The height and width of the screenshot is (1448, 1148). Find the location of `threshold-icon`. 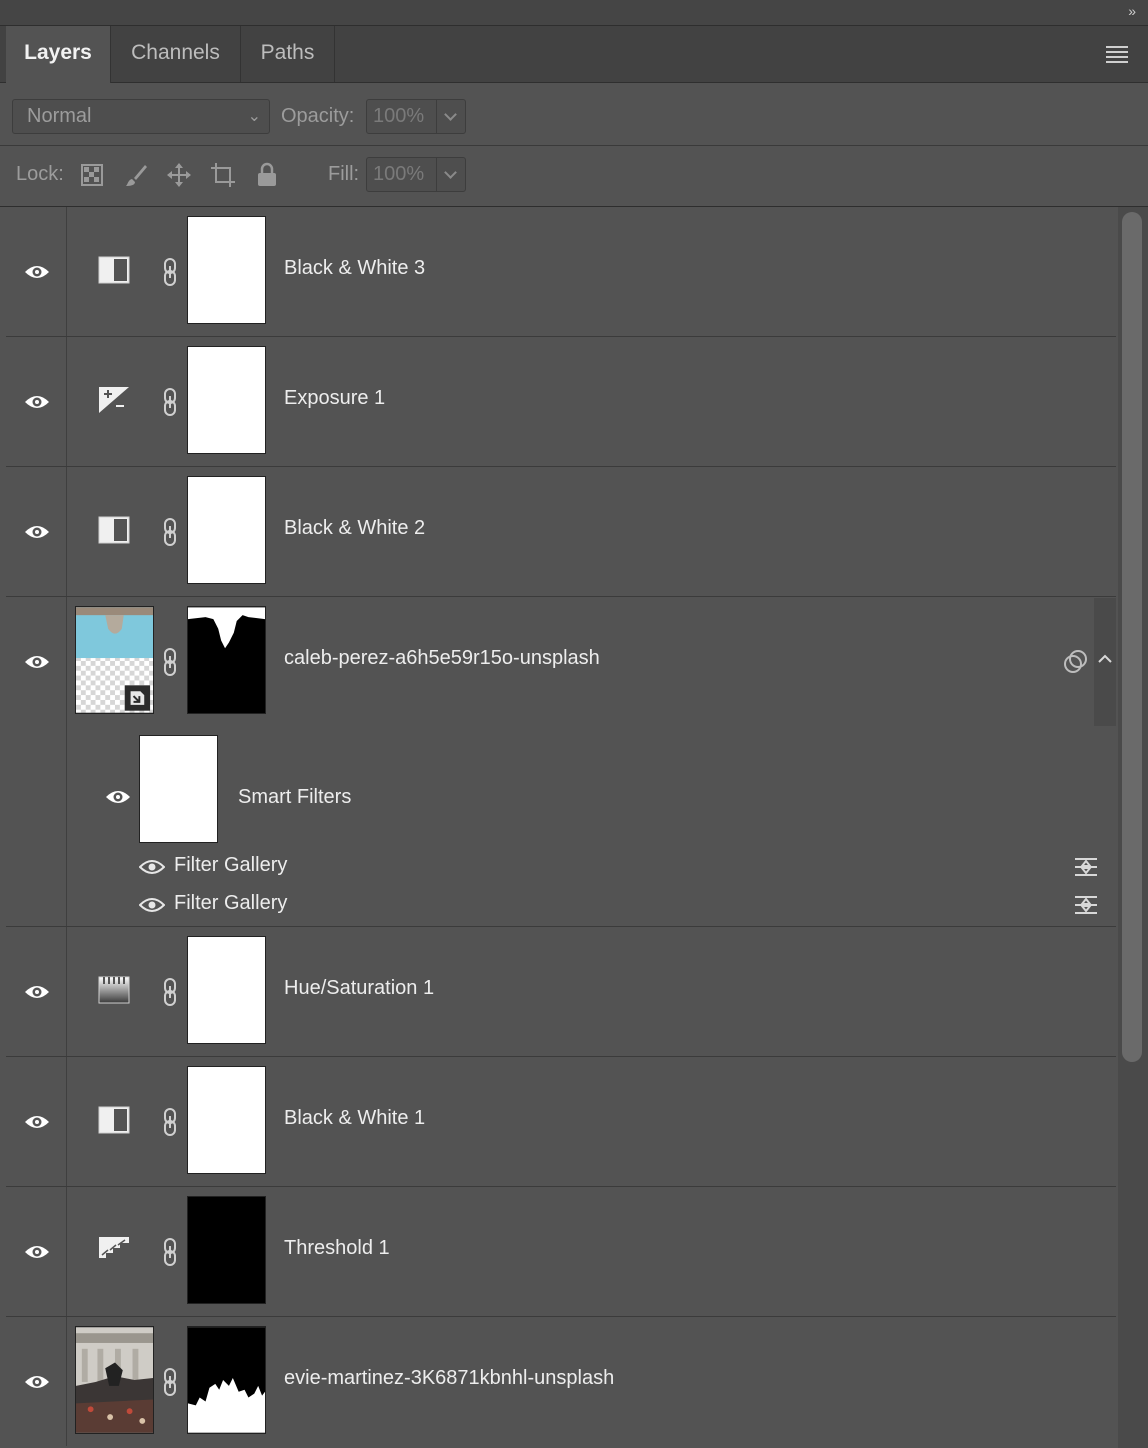

threshold-icon is located at coordinates (114, 1250).